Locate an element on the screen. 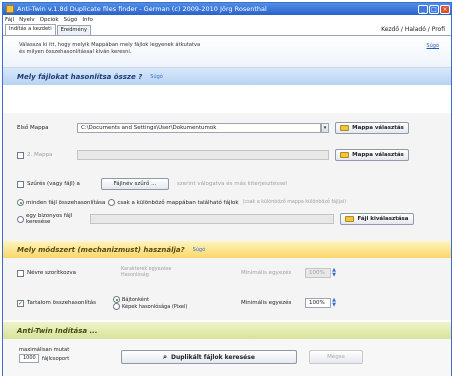 The image size is (454, 378). start-search-label: Duplikált fájlok keresése is located at coordinates (213, 357).